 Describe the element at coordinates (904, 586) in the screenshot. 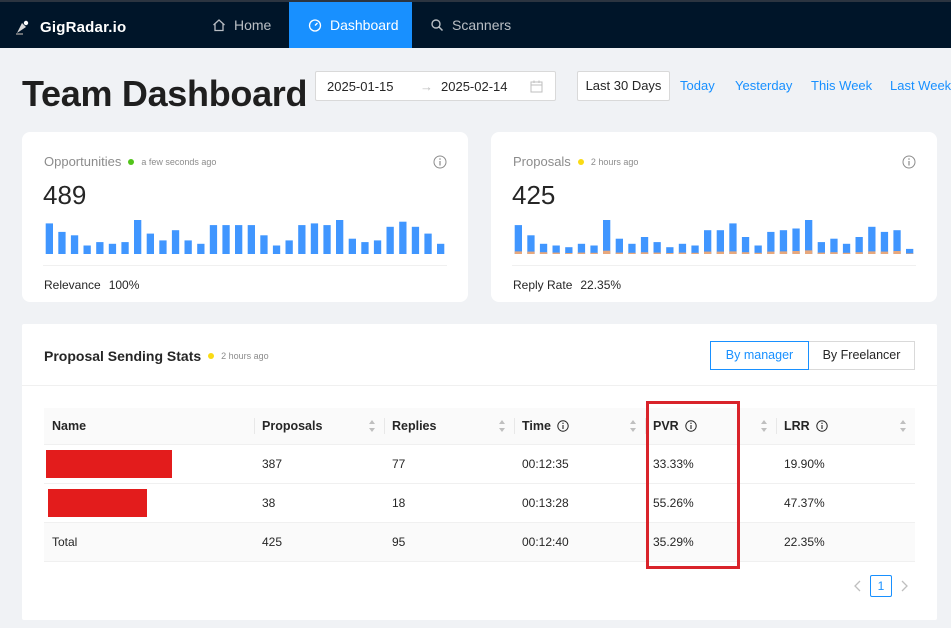

I see `next-page-icon` at that location.